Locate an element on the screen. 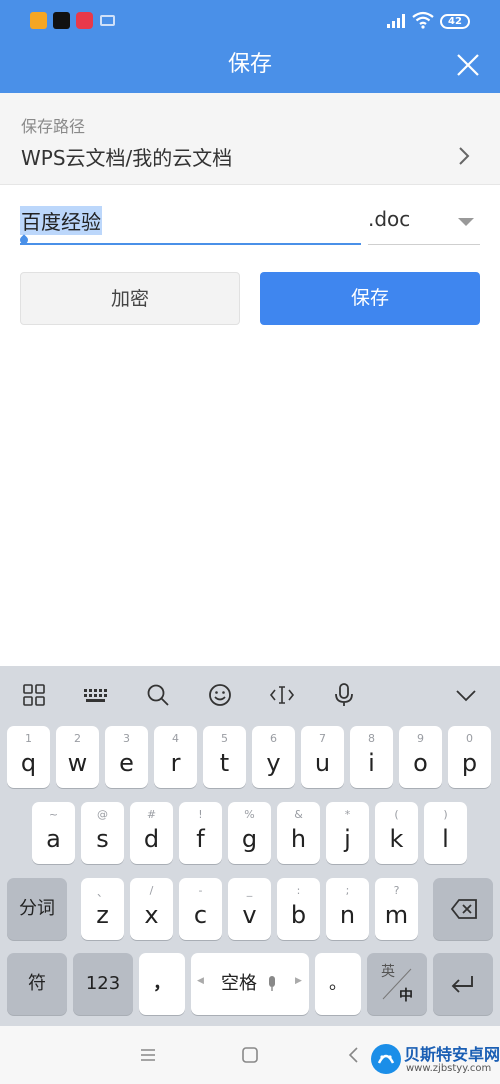 The image size is (500, 1084). key-g: % g is located at coordinates (249, 833).